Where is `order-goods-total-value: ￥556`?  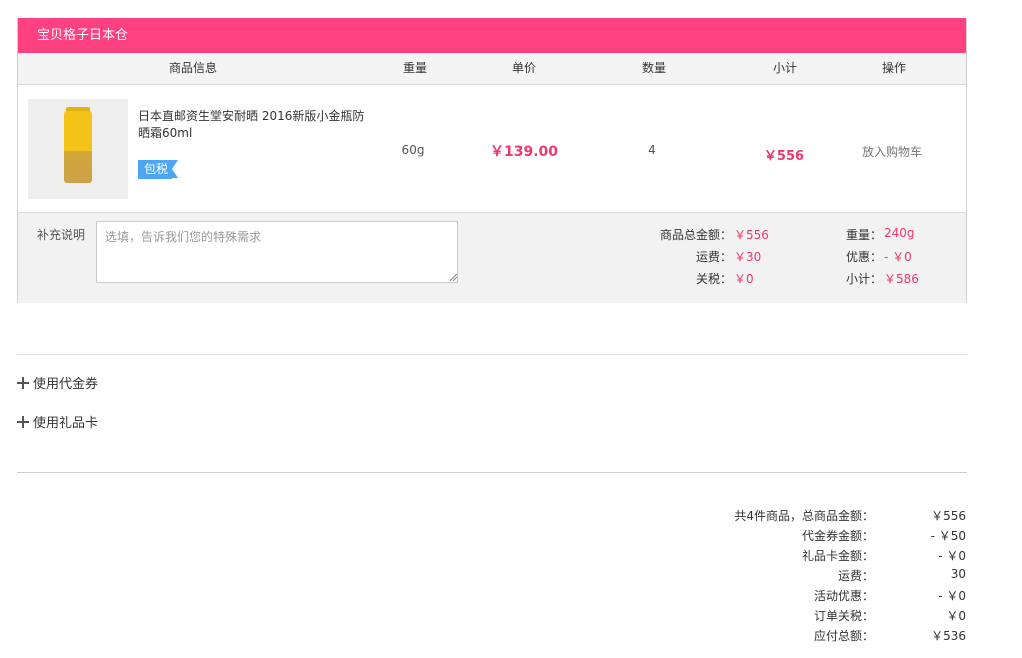
order-goods-total-value: ￥556 is located at coordinates (948, 516).